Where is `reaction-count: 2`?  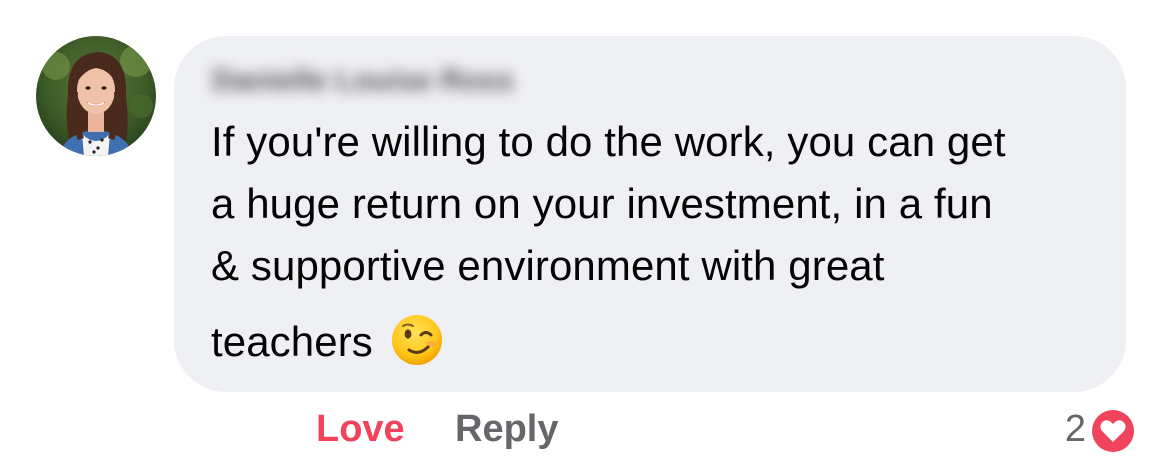
reaction-count: 2 is located at coordinates (1075, 429).